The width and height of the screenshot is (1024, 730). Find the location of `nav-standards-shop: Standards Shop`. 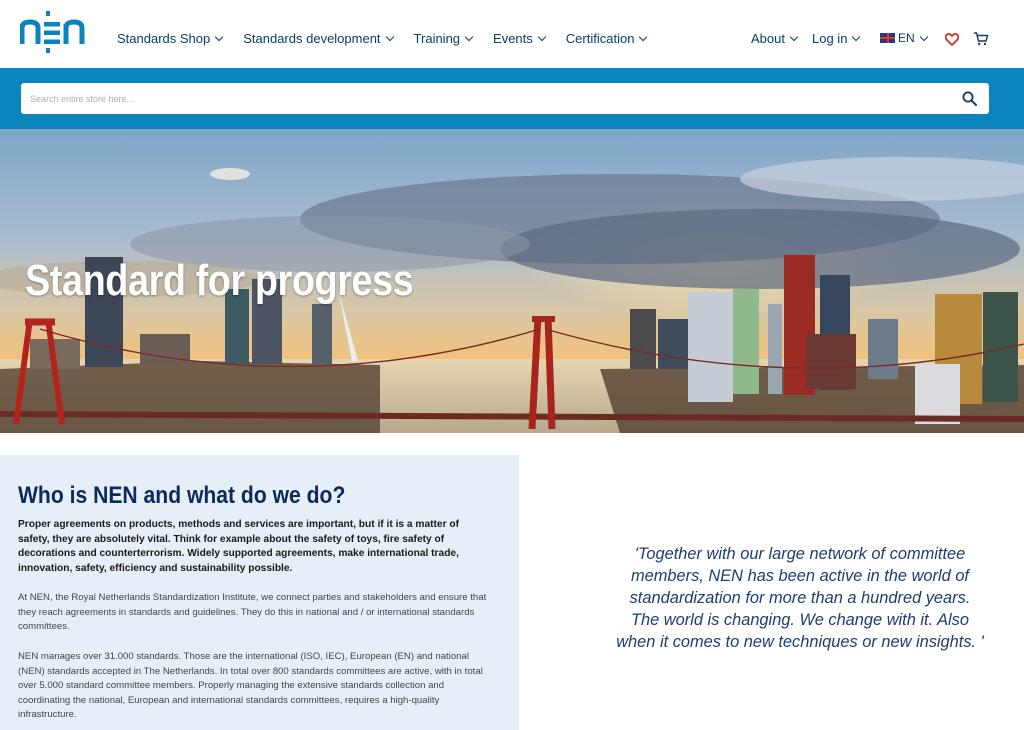

nav-standards-shop: Standards Shop is located at coordinates (170, 38).